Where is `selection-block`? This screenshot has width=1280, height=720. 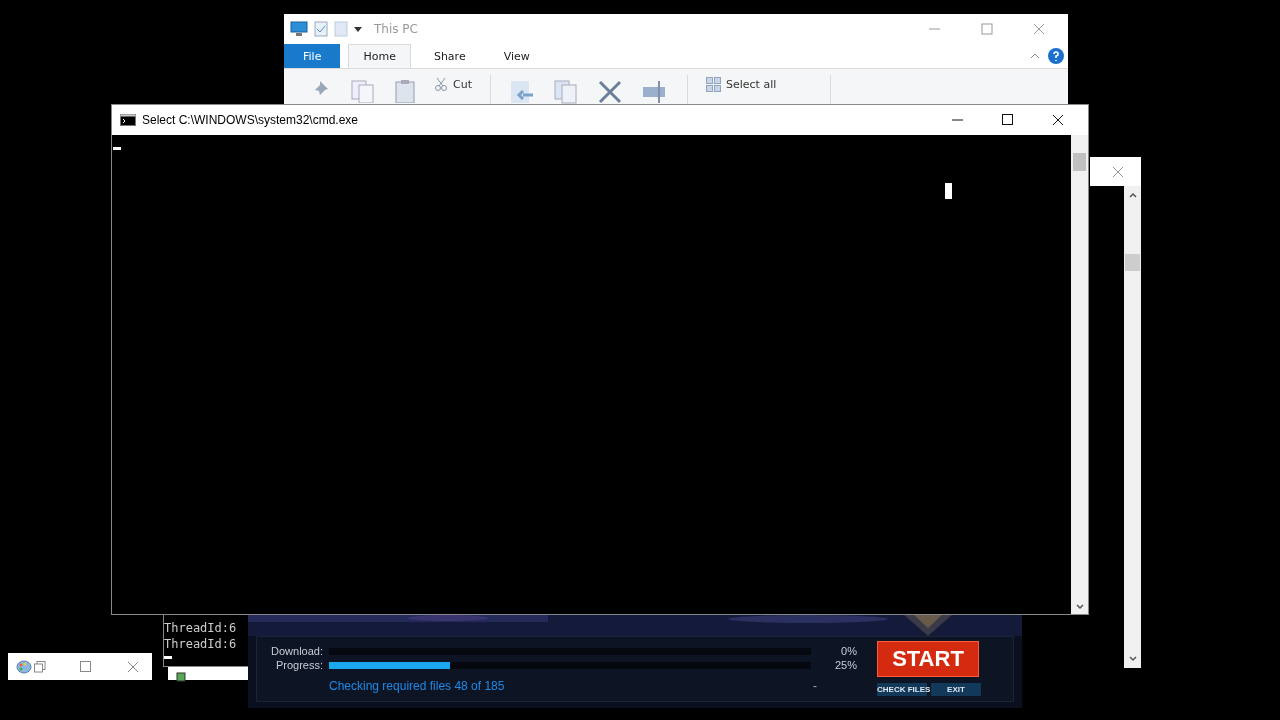
selection-block is located at coordinates (948, 191).